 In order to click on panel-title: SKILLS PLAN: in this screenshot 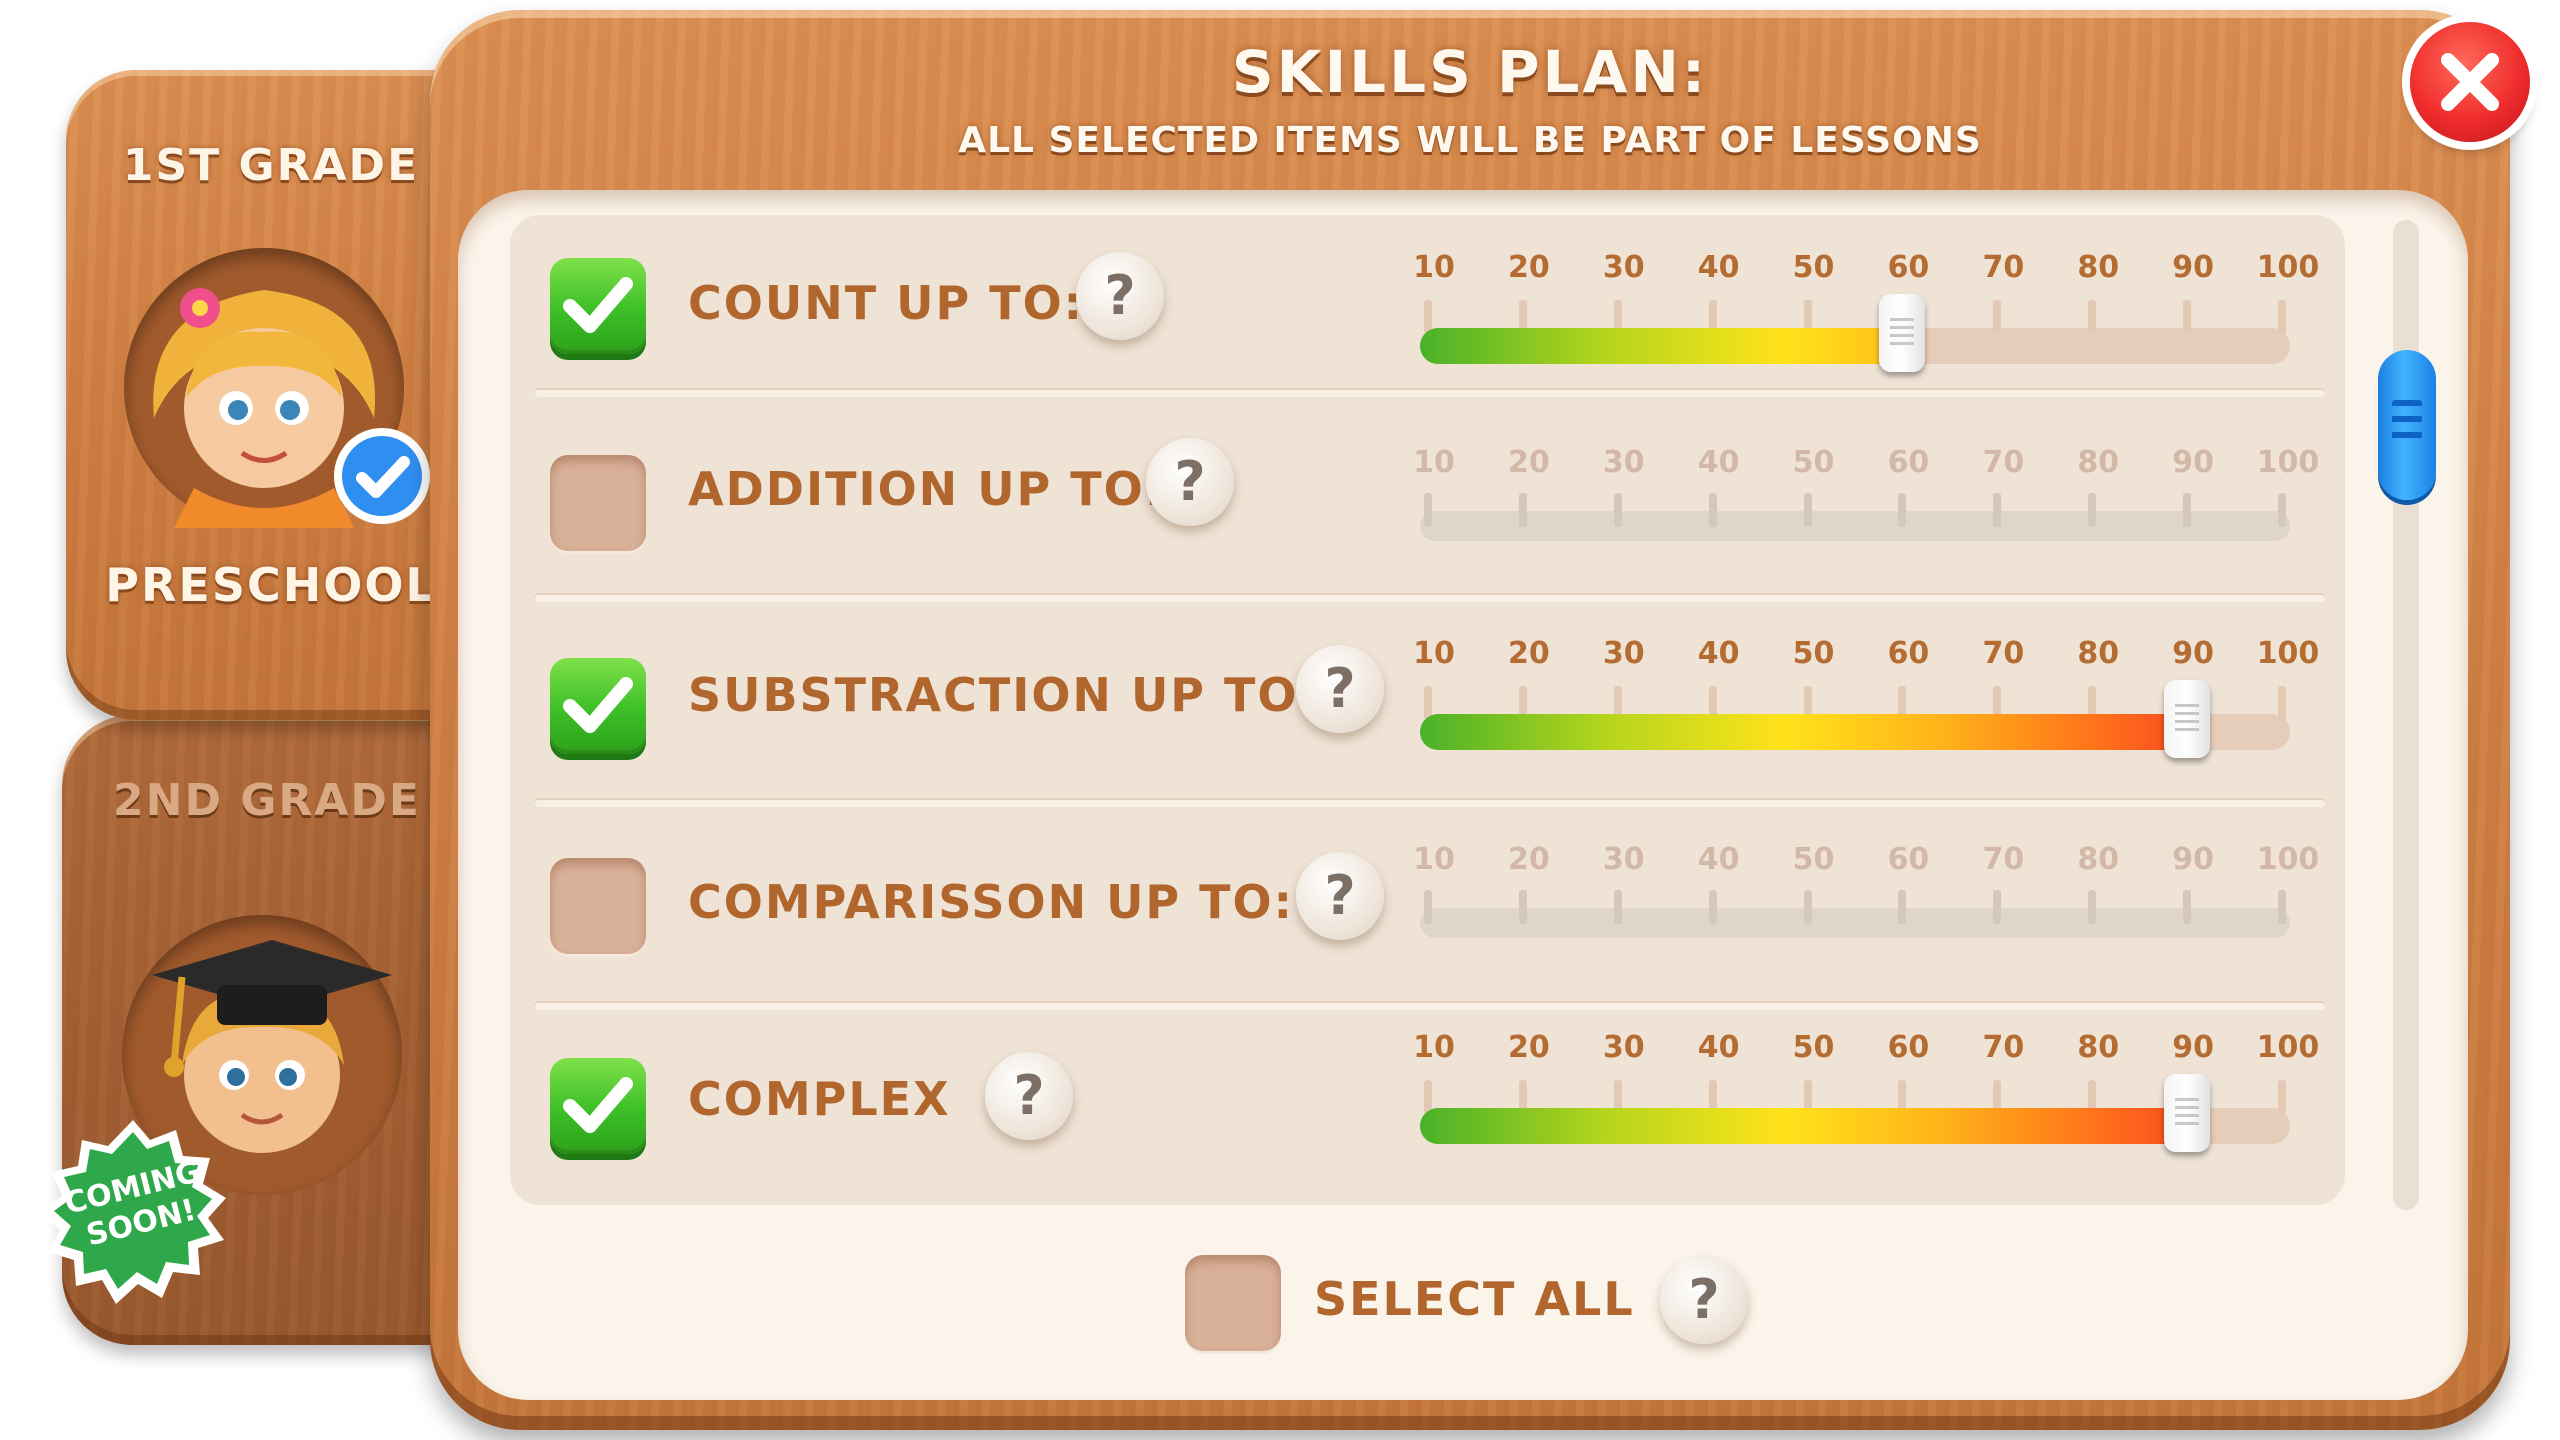, I will do `click(1470, 72)`.